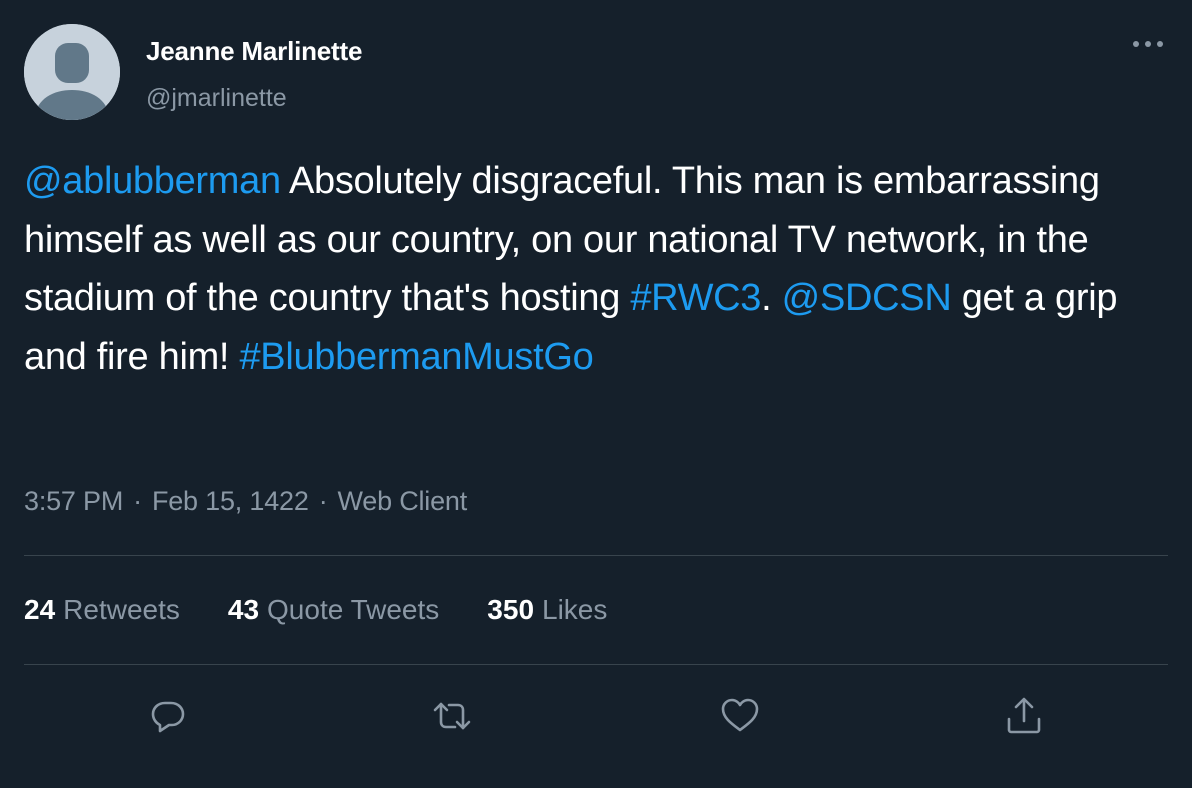 The height and width of the screenshot is (788, 1192). I want to click on quote-tweets-count: 43, so click(243, 609).